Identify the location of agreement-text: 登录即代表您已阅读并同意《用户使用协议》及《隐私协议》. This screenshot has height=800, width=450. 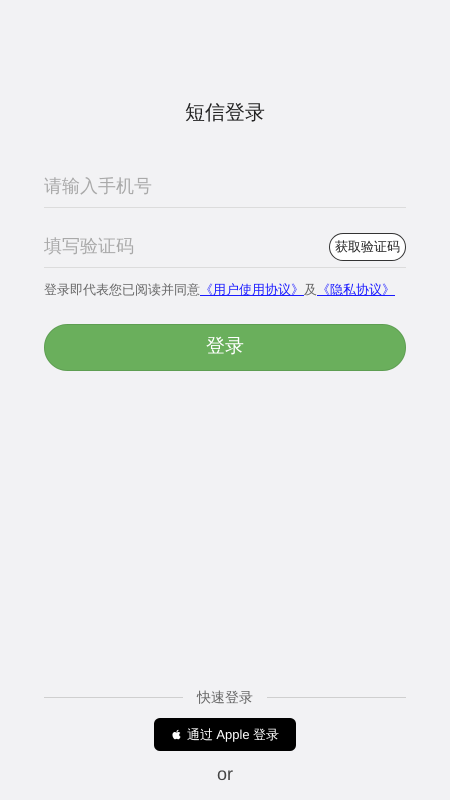
(220, 290).